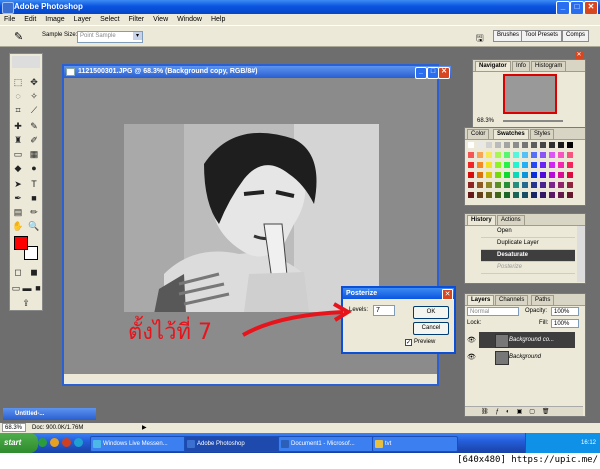  I want to click on zoom-icon: 🔍, so click(34, 226).